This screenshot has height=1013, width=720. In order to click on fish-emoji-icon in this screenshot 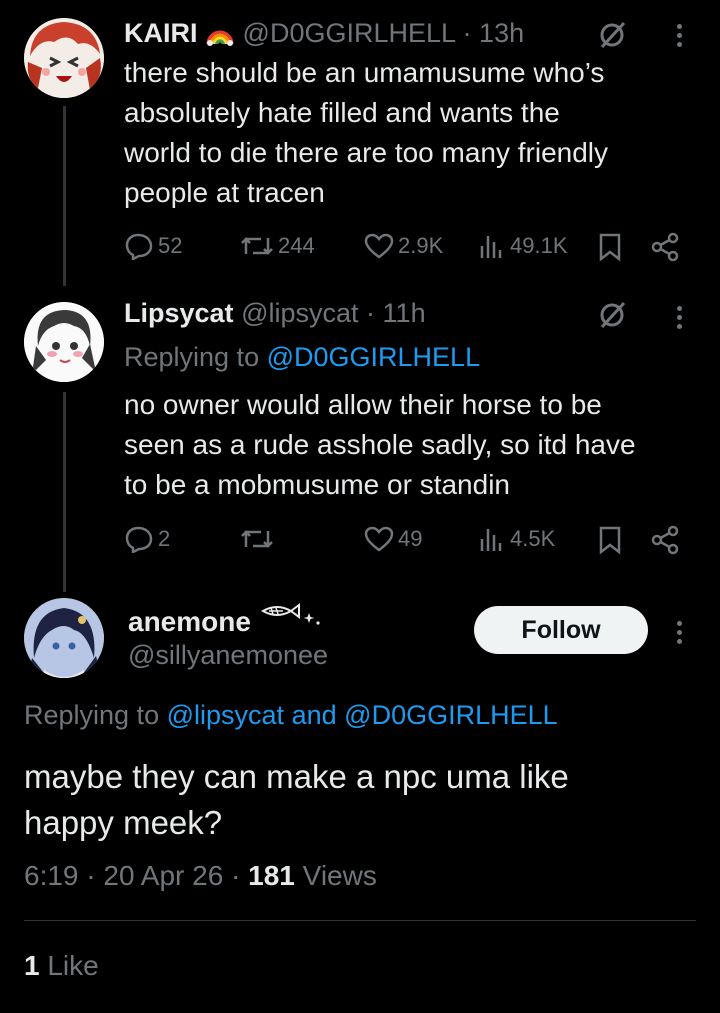, I will do `click(290, 617)`.